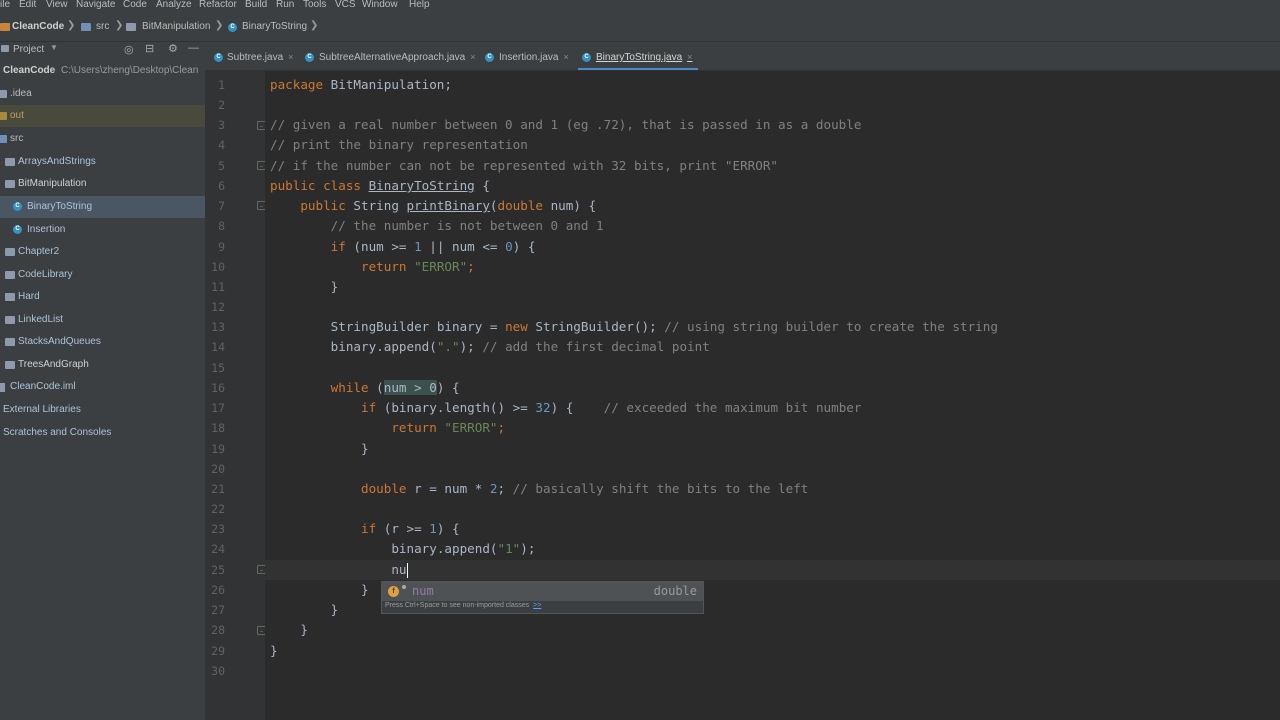  What do you see at coordinates (102, 50) in the screenshot?
I see `project-panel-header: Project ▼ ◎ ⊟ ⚙ —` at bounding box center [102, 50].